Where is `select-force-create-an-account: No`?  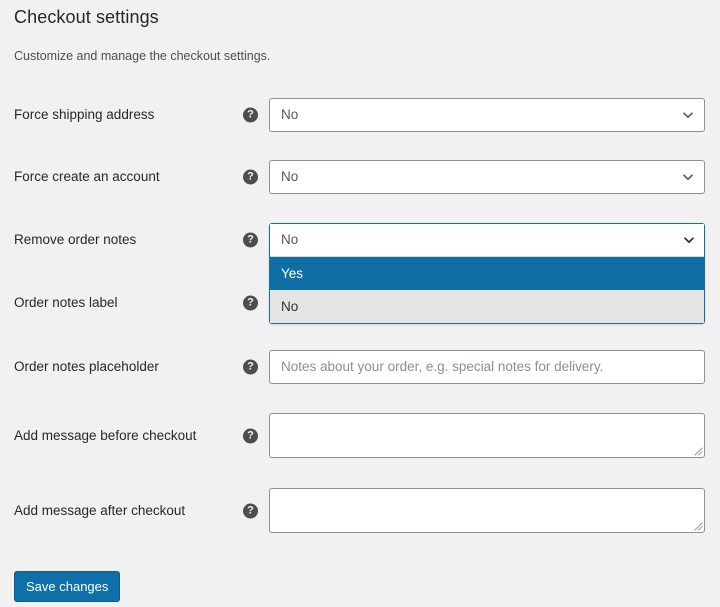
select-force-create-an-account: No is located at coordinates (487, 177).